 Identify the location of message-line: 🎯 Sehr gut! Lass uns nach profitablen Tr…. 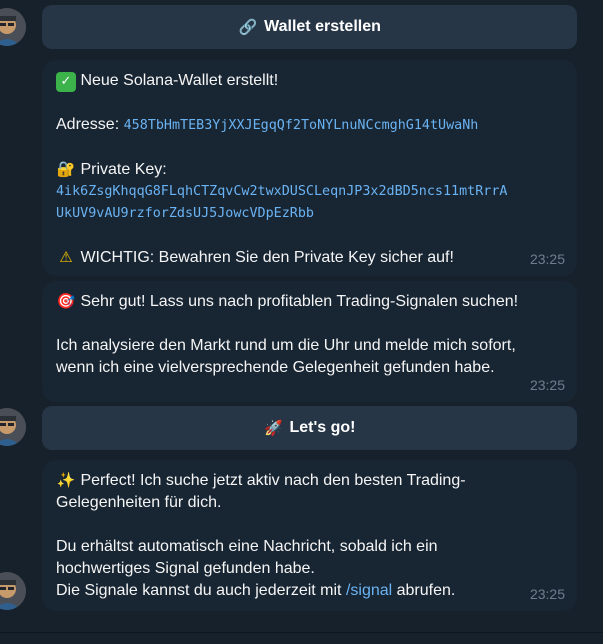
(309, 302).